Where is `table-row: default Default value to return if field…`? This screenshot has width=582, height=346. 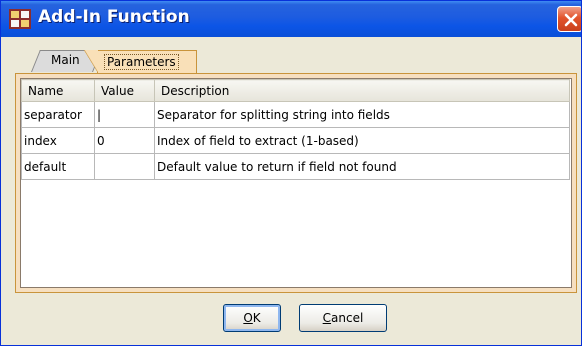
table-row: default Default value to return if field… is located at coordinates (295, 166).